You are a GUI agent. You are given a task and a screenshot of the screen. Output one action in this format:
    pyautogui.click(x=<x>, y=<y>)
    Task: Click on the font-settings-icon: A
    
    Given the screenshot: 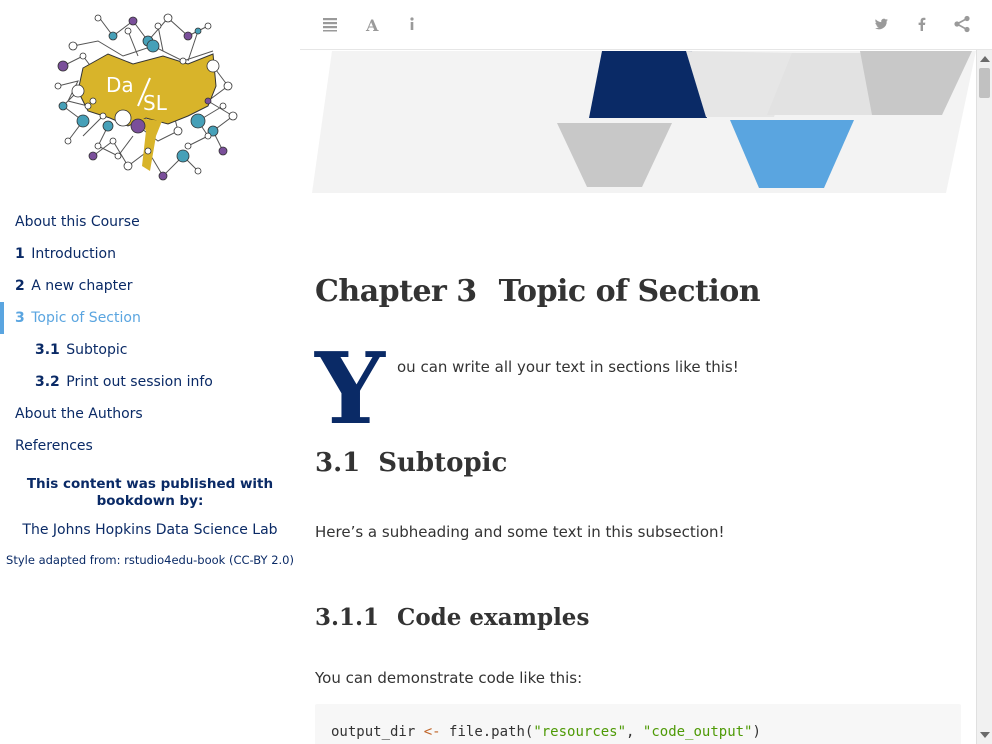 What is the action you would take?
    pyautogui.click(x=372, y=25)
    